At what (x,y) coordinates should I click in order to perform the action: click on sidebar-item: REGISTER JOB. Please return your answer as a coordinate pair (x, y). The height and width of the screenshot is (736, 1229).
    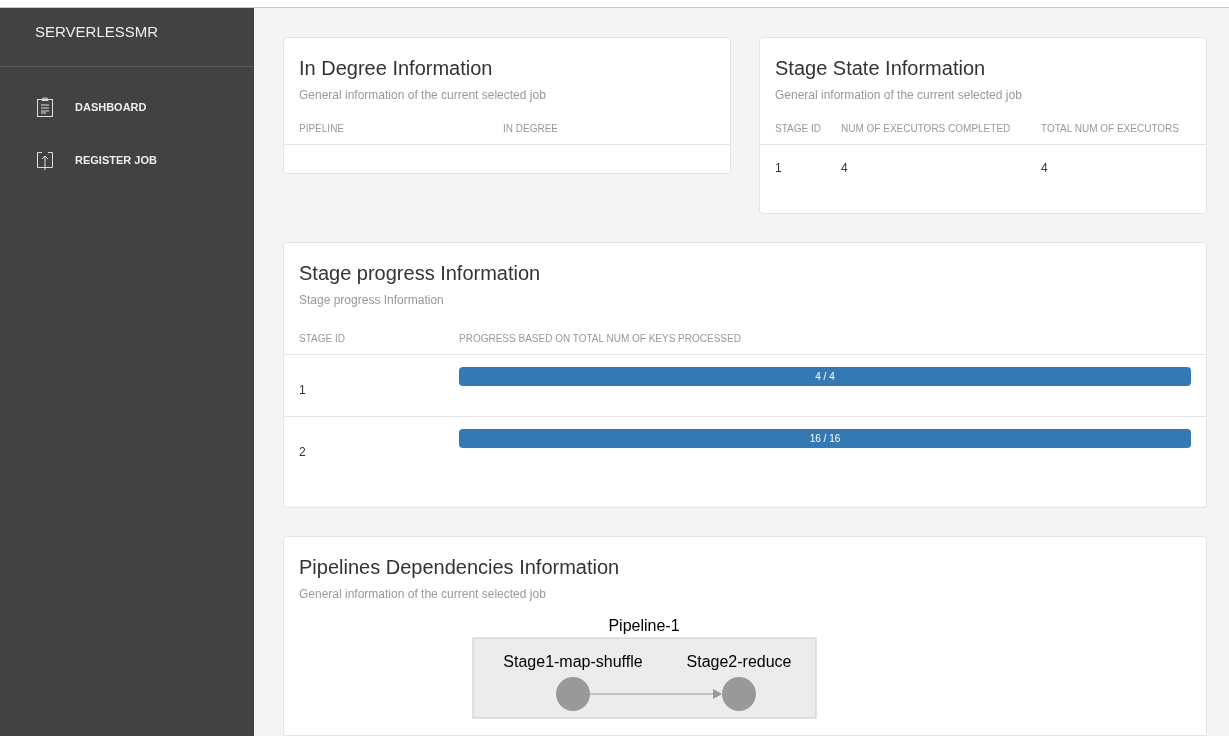
    Looking at the image, I should click on (127, 160).